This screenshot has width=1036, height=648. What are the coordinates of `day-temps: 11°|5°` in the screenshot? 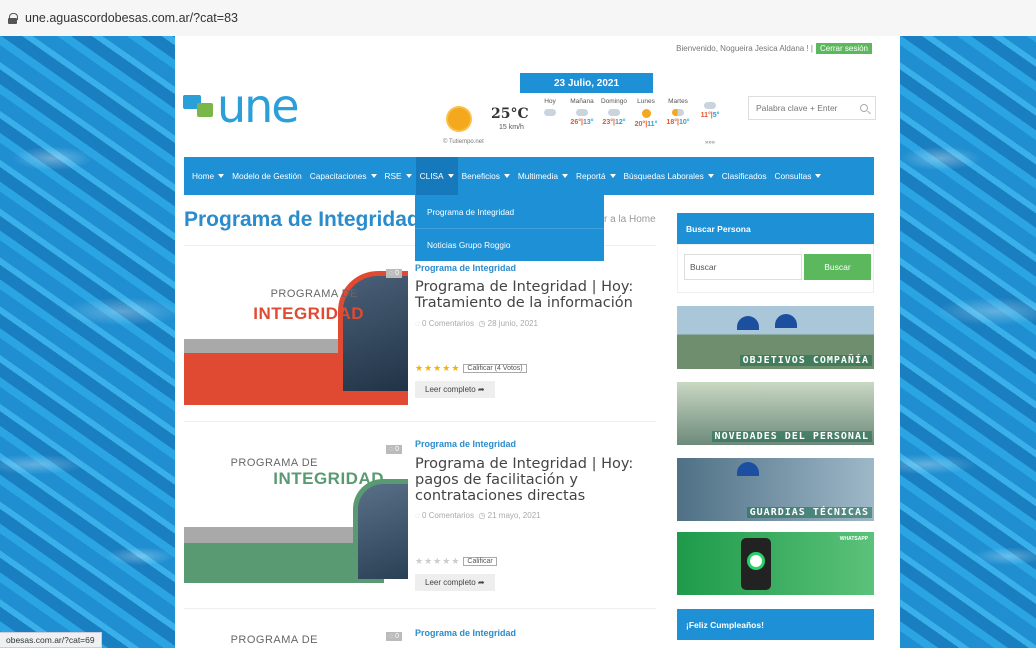 It's located at (710, 115).